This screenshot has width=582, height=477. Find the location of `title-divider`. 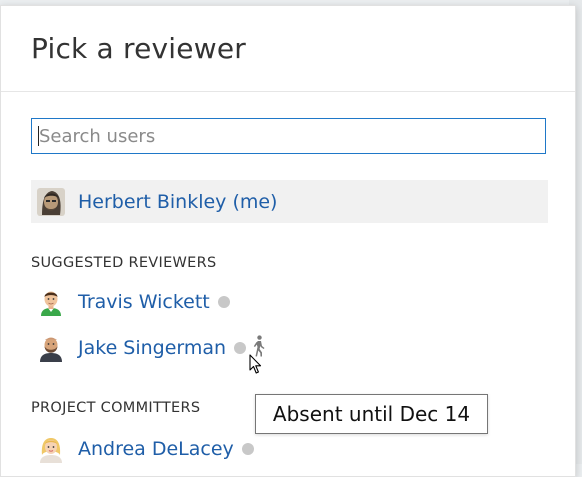

title-divider is located at coordinates (288, 91).